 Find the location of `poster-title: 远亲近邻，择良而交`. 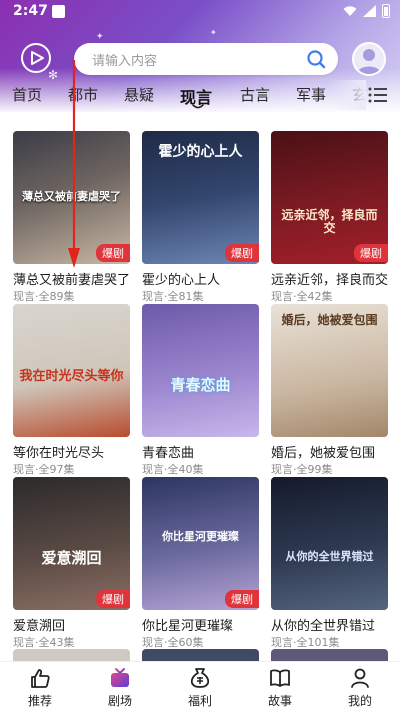

poster-title: 远亲近邻，择良而交 is located at coordinates (329, 221).